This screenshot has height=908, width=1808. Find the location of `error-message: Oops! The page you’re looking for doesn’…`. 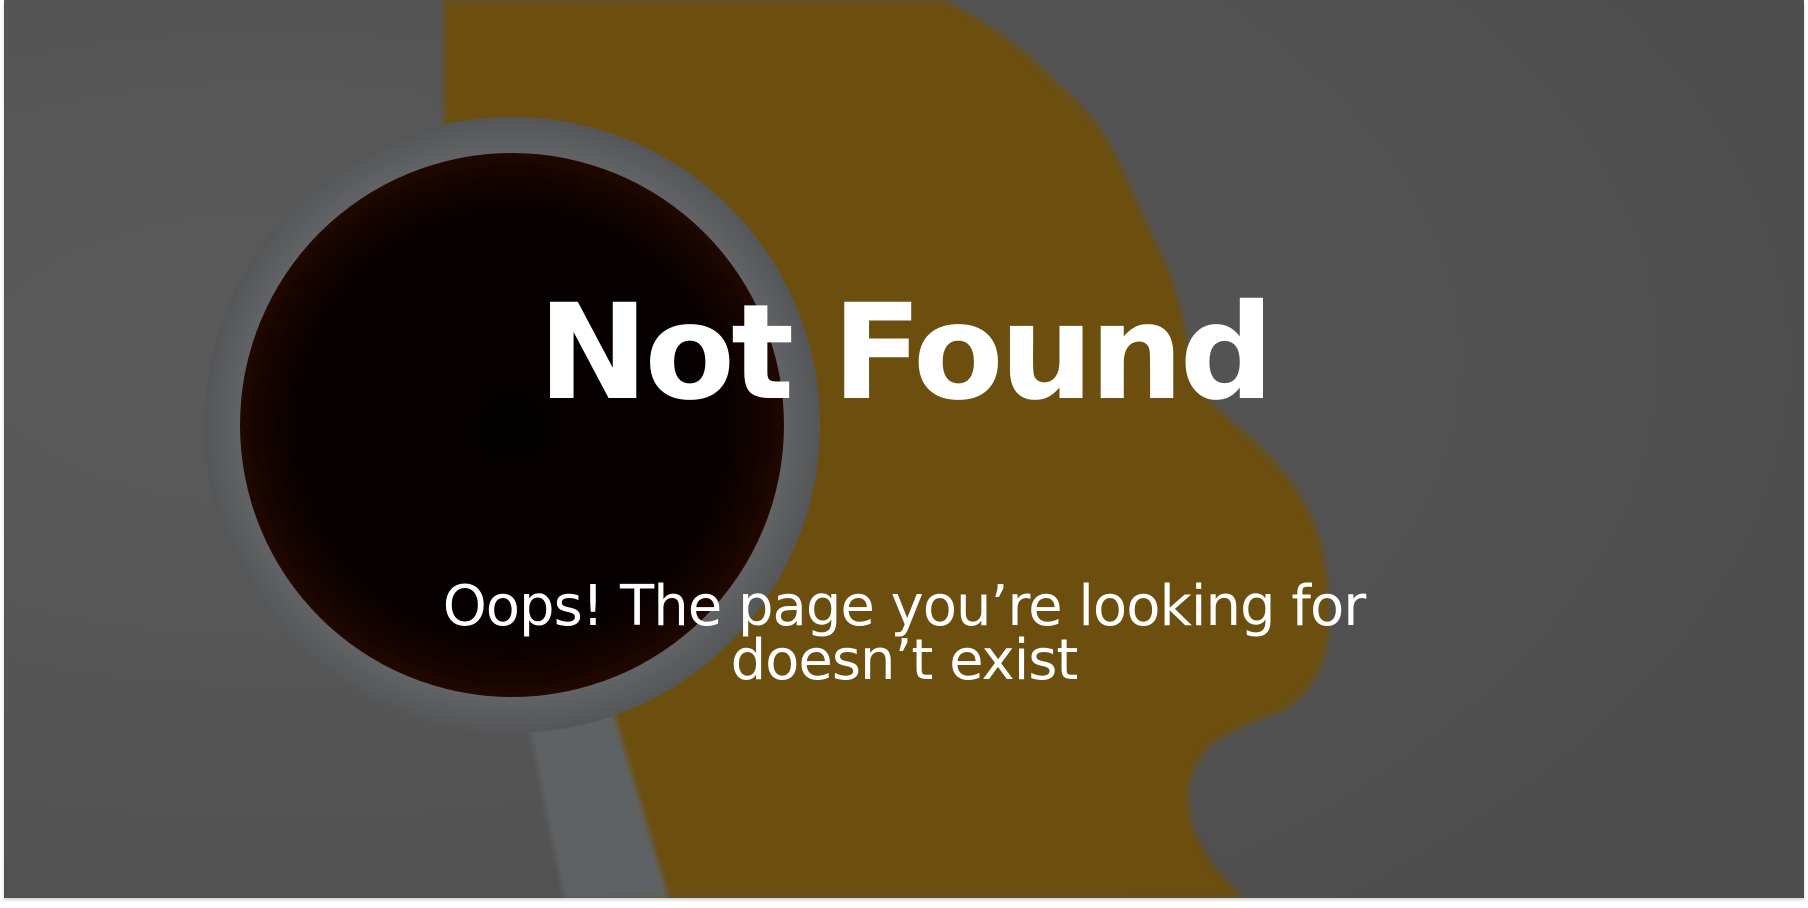

error-message: Oops! The page you’re looking for doesn’… is located at coordinates (904, 633).